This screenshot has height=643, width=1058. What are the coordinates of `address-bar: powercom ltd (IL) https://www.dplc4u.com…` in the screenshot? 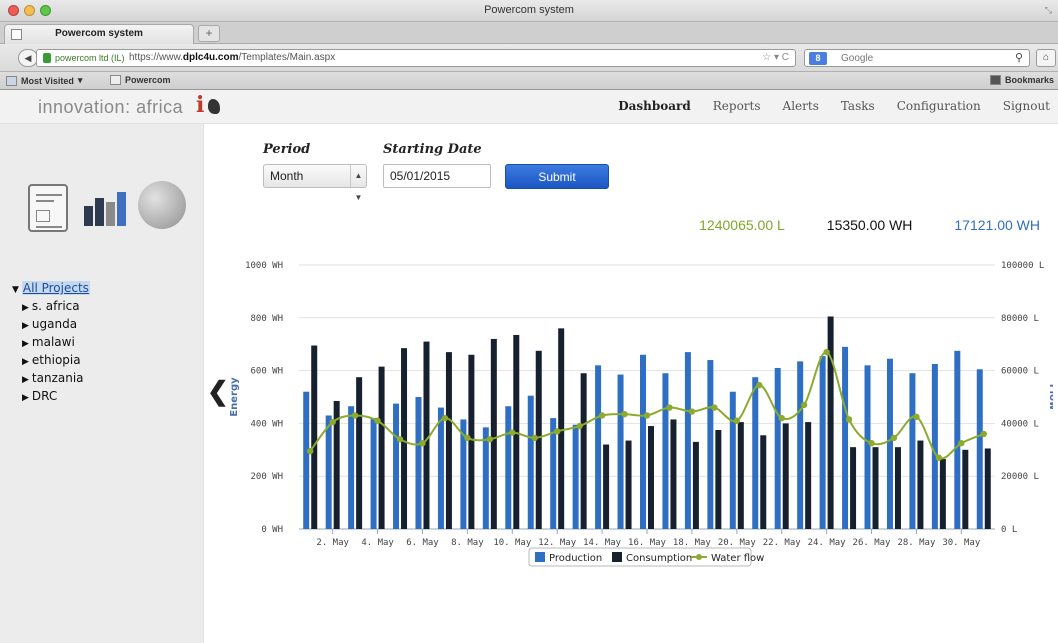 It's located at (416, 58).